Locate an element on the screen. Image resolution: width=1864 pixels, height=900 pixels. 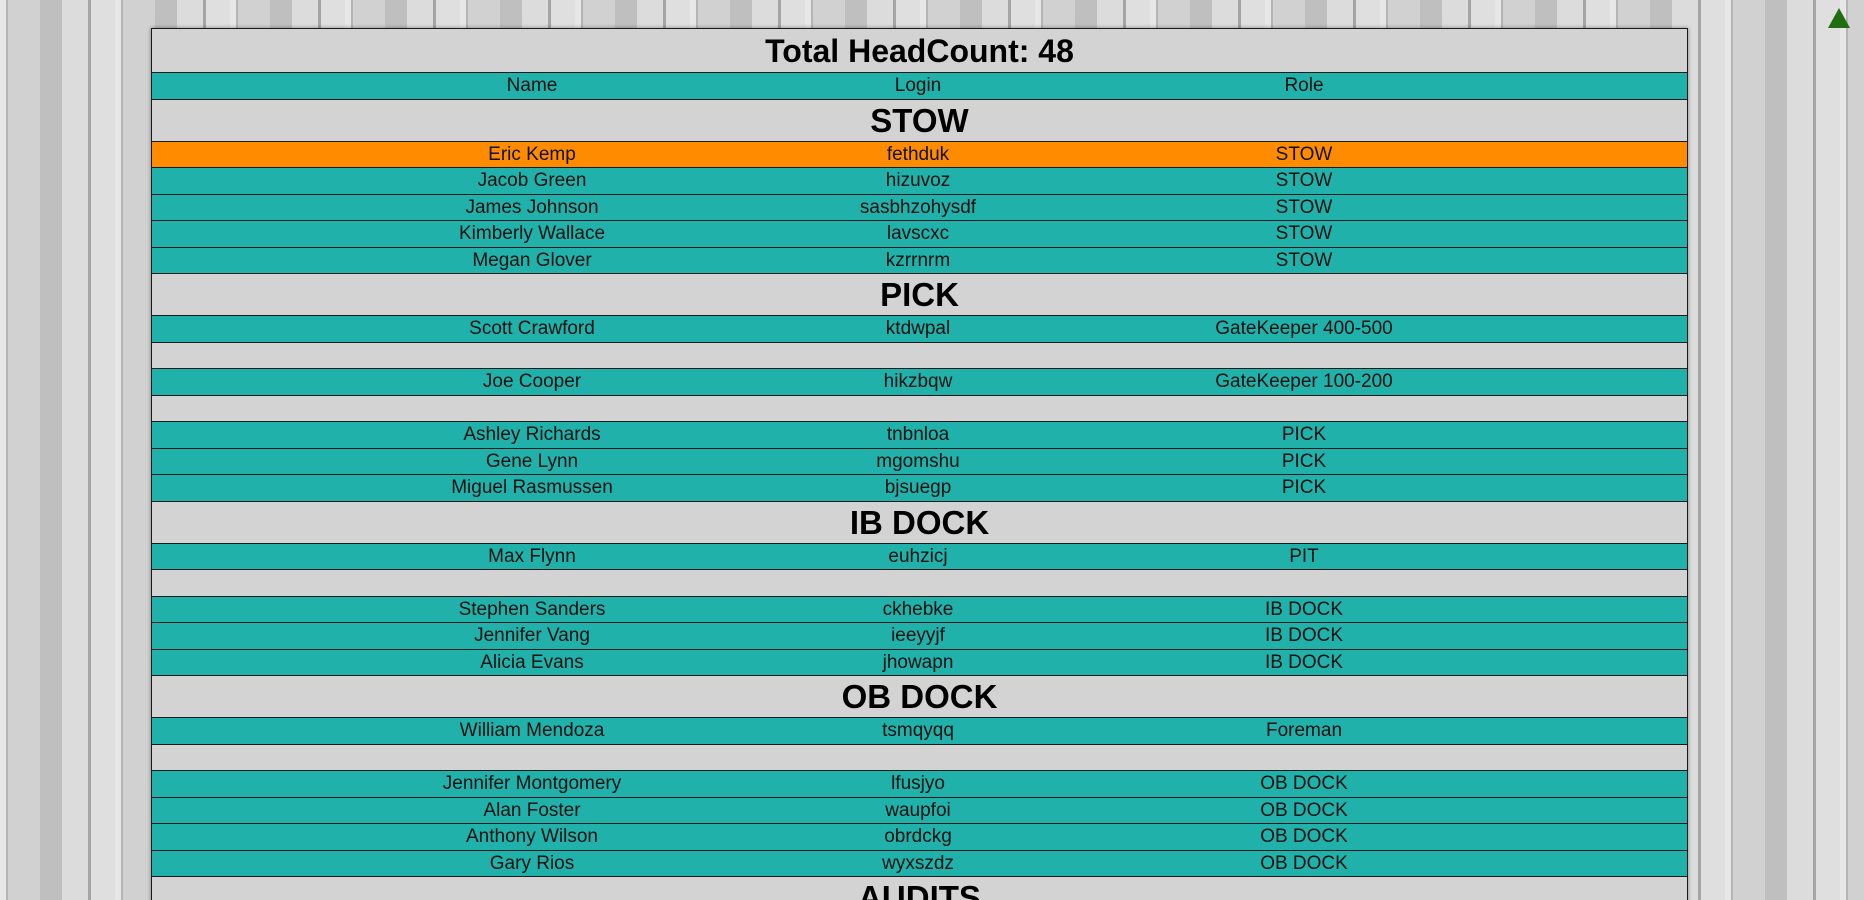
cell-login: ktdwpal is located at coordinates (918, 328).